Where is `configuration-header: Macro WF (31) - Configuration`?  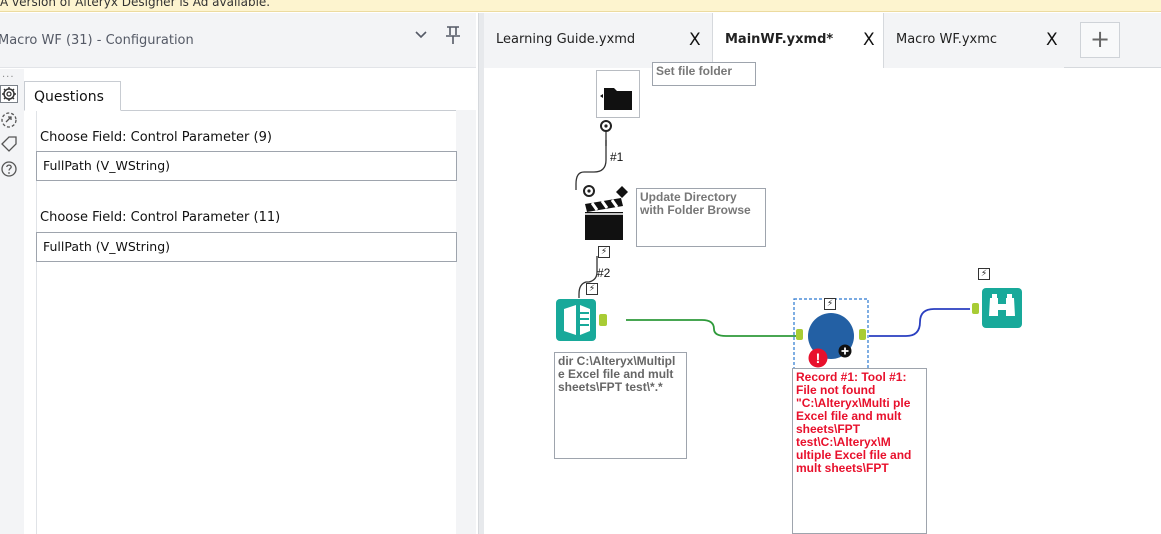
configuration-header: Macro WF (31) - Configuration is located at coordinates (238, 40).